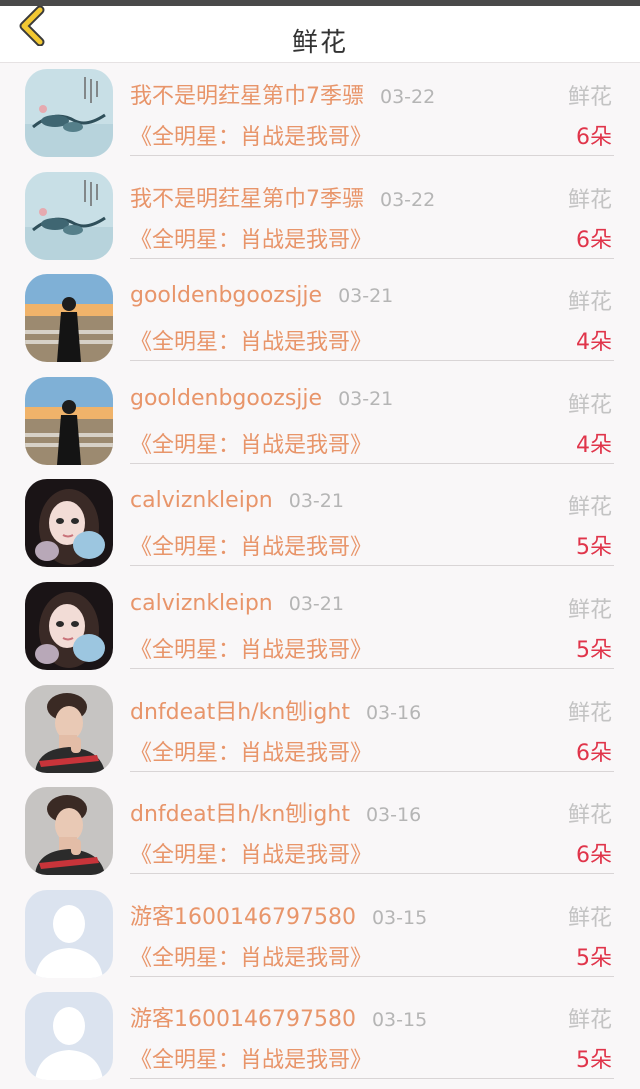 The image size is (640, 1089). What do you see at coordinates (319, 43) in the screenshot?
I see `page-title: 鲜花` at bounding box center [319, 43].